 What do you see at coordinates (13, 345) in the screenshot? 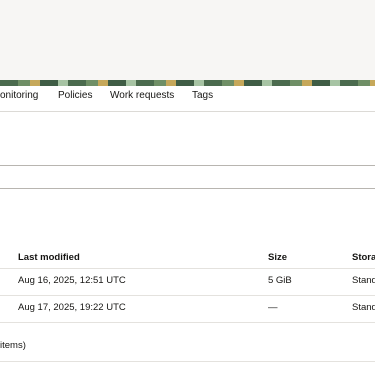
I see `item-count-text: items)` at bounding box center [13, 345].